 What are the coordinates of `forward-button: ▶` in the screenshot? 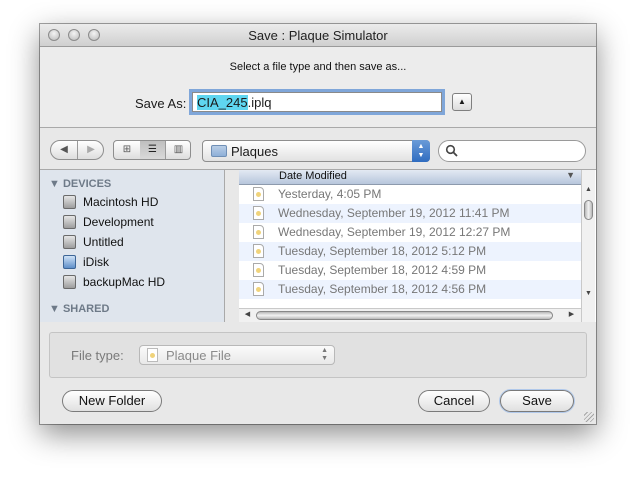 It's located at (90, 150).